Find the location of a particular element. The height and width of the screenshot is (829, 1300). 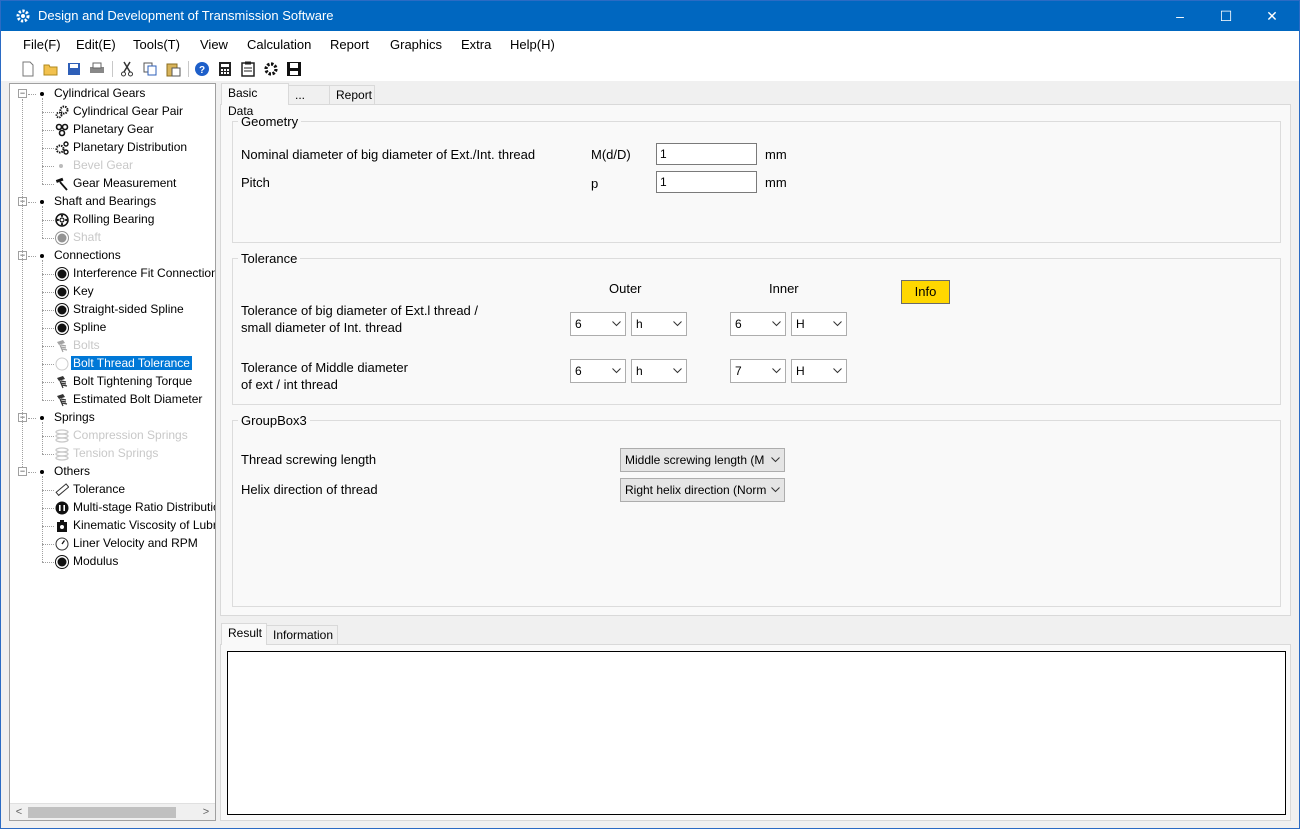

menu-tools: Tools(T) is located at coordinates (156, 44).